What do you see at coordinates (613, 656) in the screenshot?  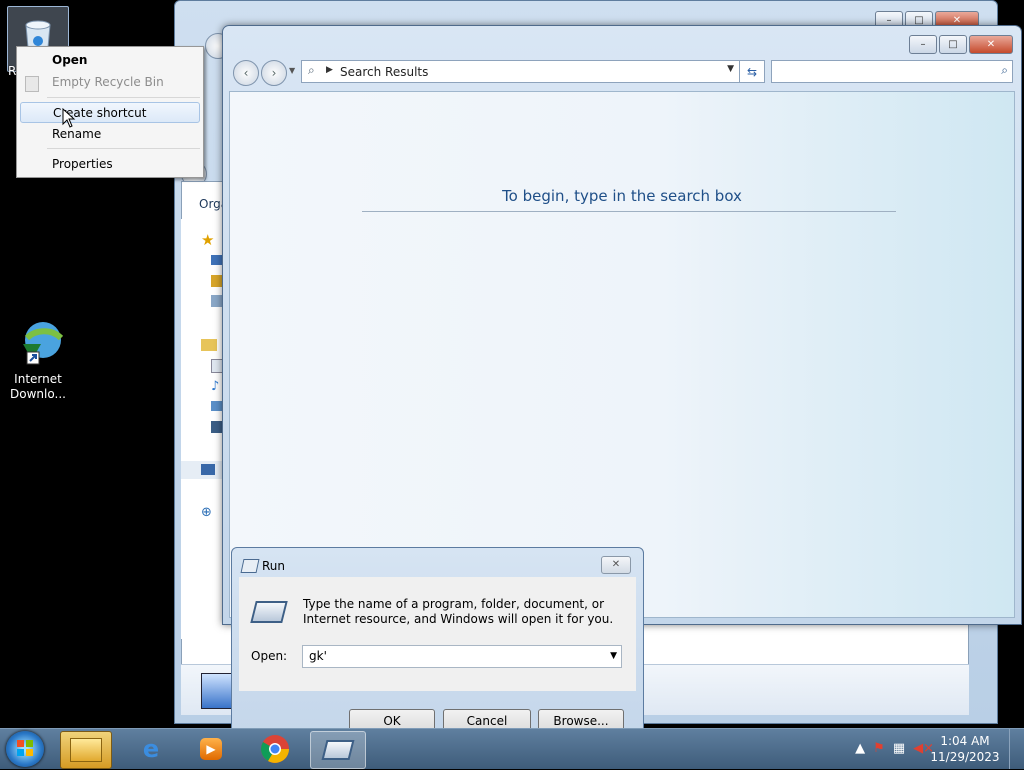 I see `combobox-dropdown-icon: ▼` at bounding box center [613, 656].